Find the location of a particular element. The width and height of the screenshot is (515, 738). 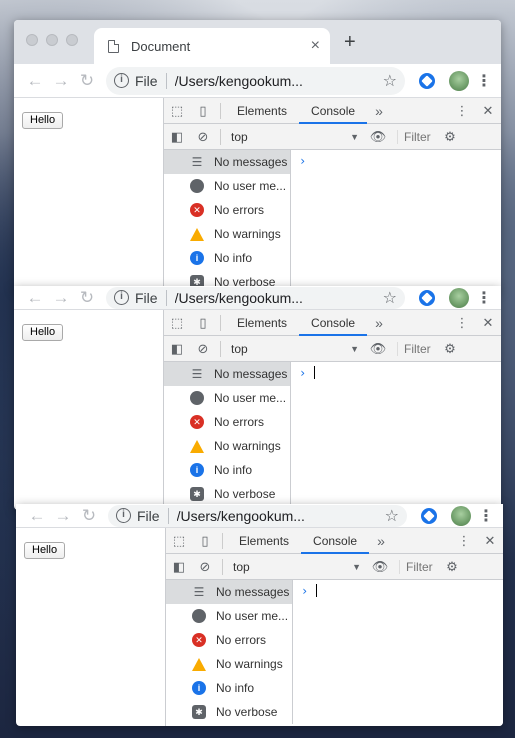

divider is located at coordinates (220, 348).